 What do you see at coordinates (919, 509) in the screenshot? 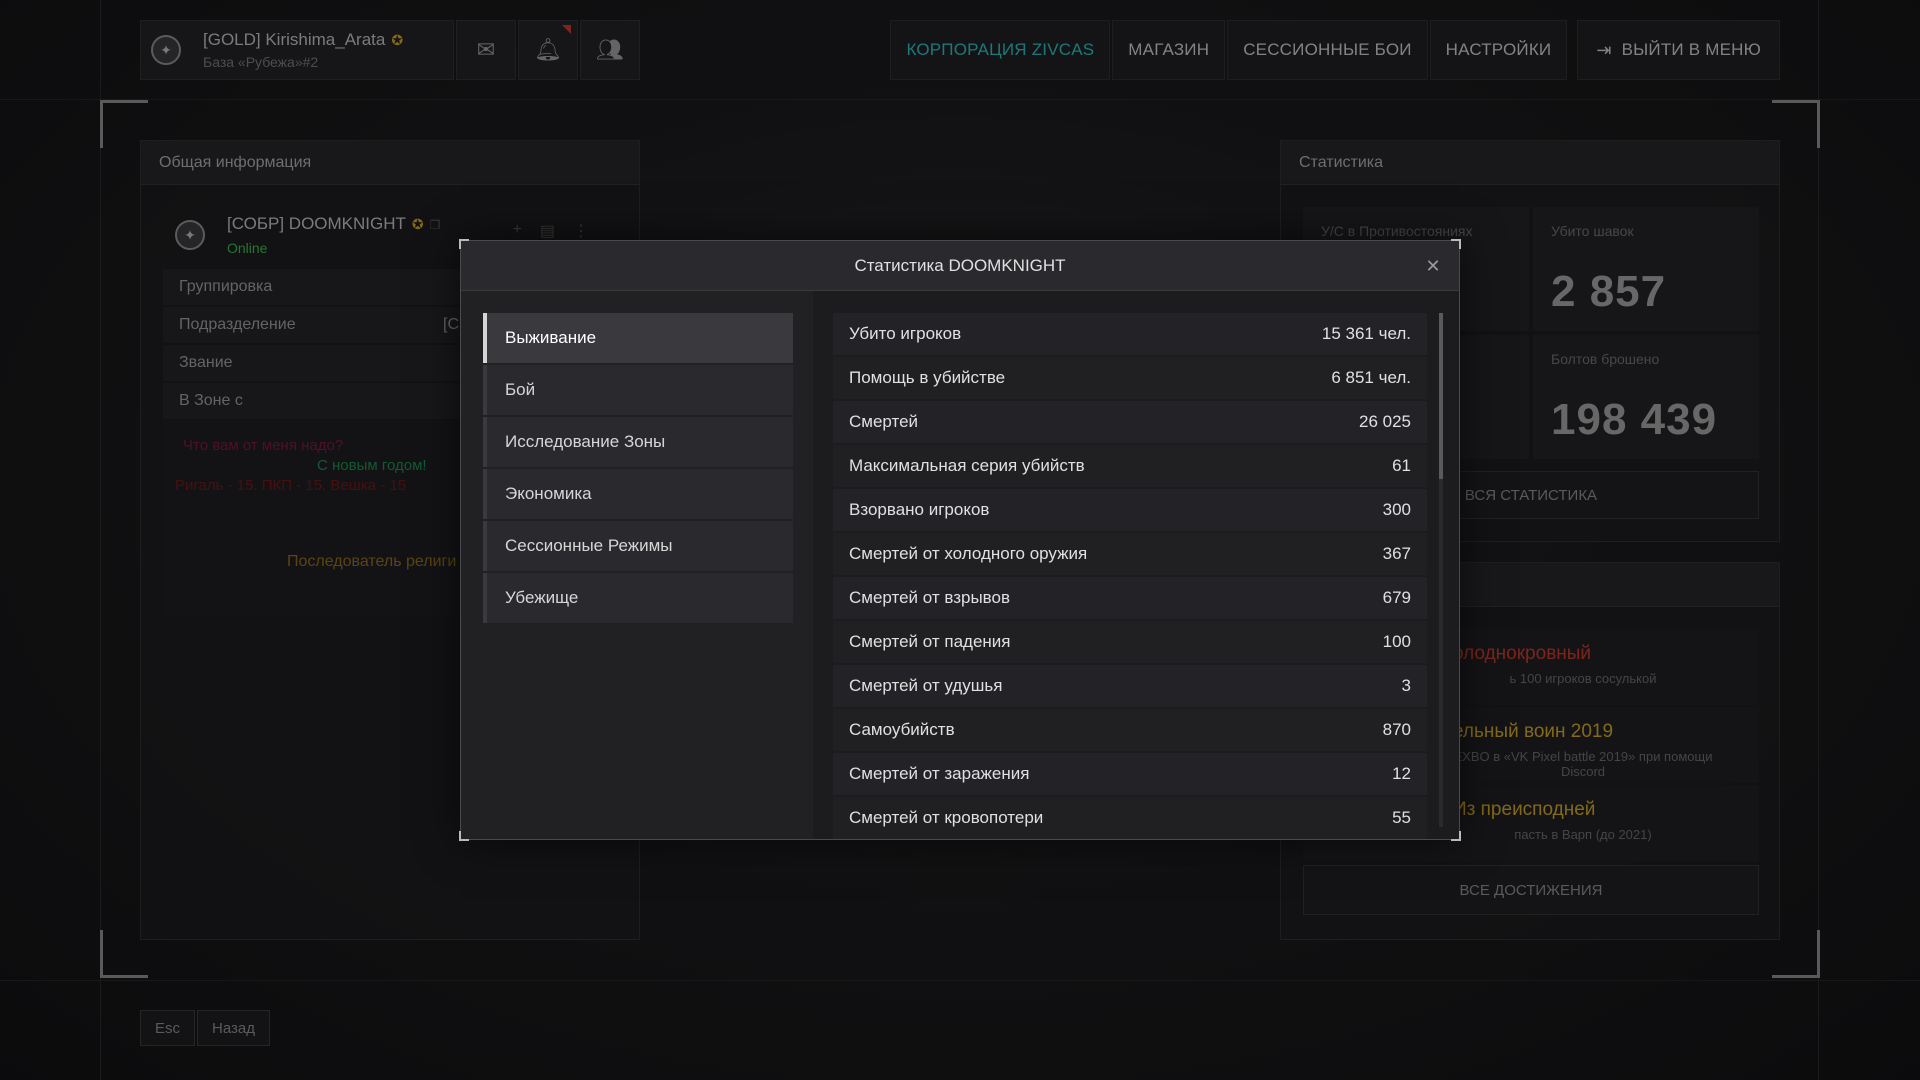
I see `stat-label: Взорвано игроков` at bounding box center [919, 509].